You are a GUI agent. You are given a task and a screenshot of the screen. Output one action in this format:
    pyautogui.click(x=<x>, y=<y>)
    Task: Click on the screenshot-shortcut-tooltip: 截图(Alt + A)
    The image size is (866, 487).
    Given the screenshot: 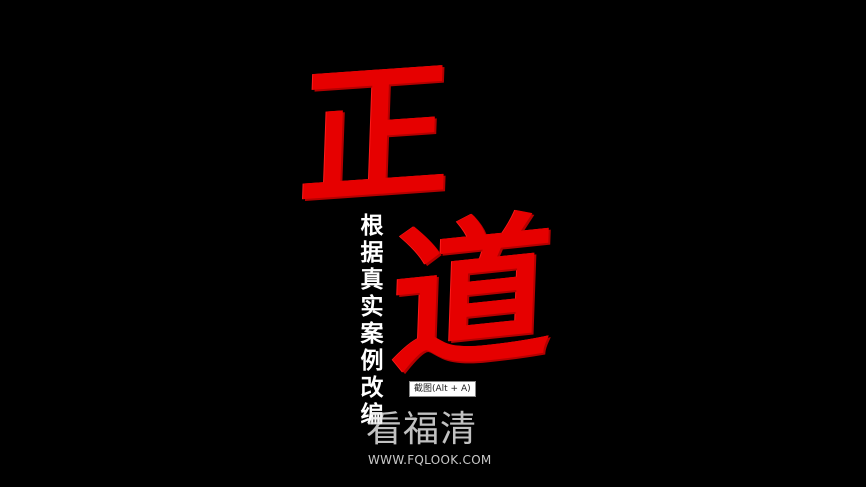 What is the action you would take?
    pyautogui.click(x=442, y=389)
    